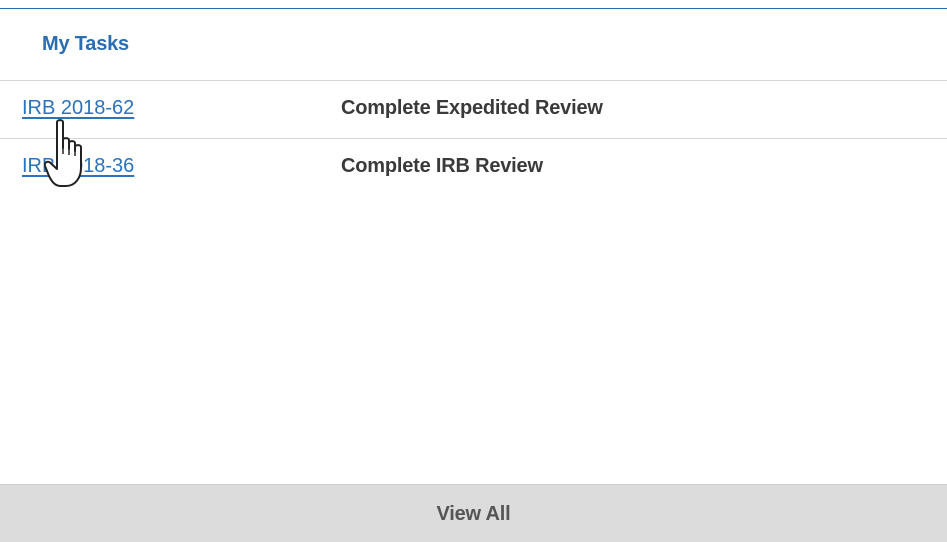 Image resolution: width=947 pixels, height=542 pixels. I want to click on task-link-irb-2018-62: IRB 2018-62, so click(78, 108).